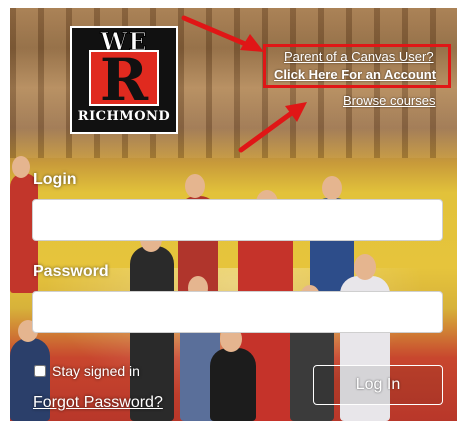 The height and width of the screenshot is (421, 465). Describe the element at coordinates (237, 312) in the screenshot. I see `password-input` at that location.